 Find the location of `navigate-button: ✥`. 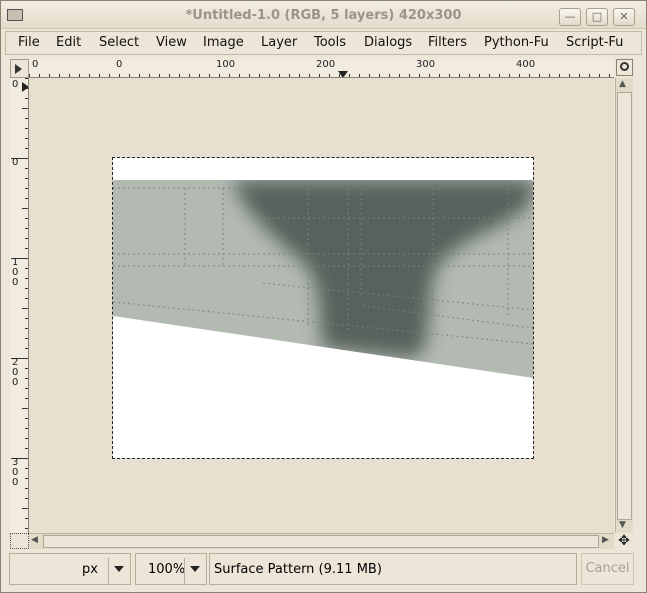

navigate-button: ✥ is located at coordinates (624, 541).